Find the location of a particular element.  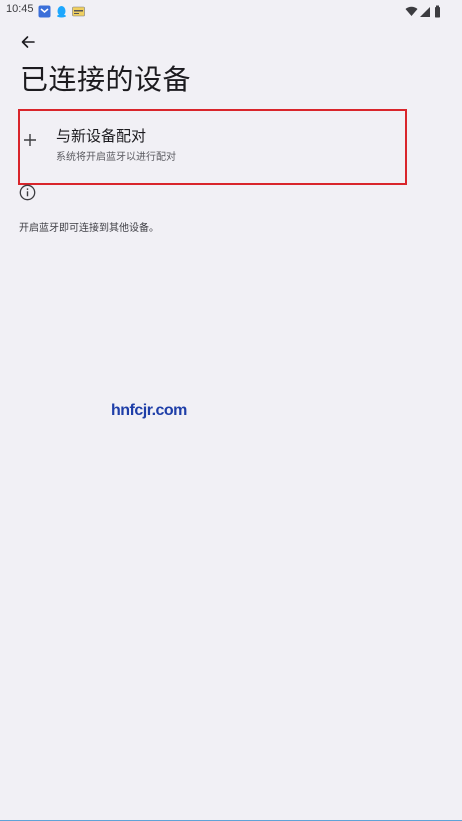

status-time: 10:45 is located at coordinates (20, 9).